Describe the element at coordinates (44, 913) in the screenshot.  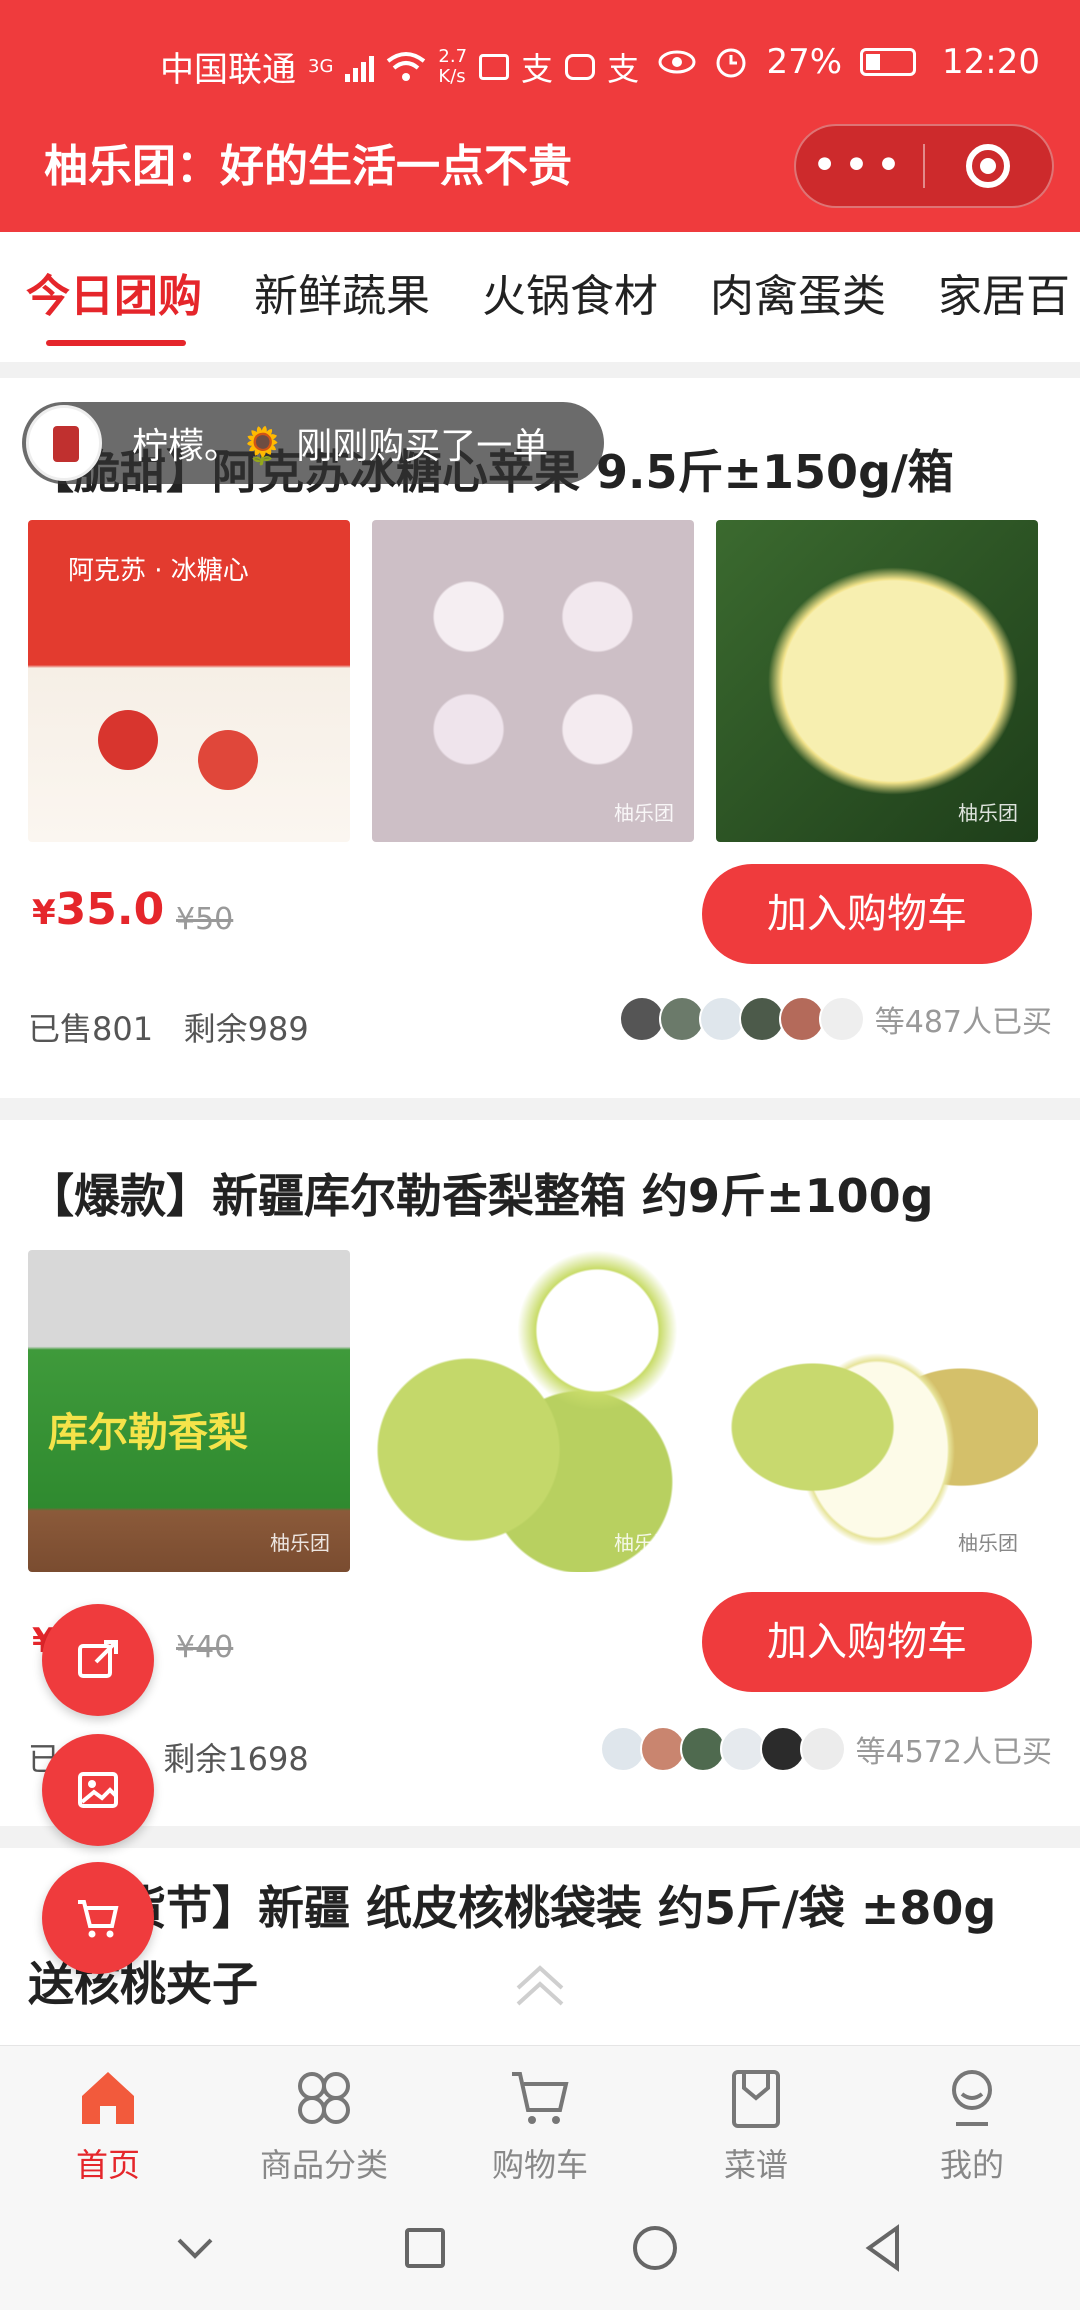
I see `currency-symbol: ¥` at that location.